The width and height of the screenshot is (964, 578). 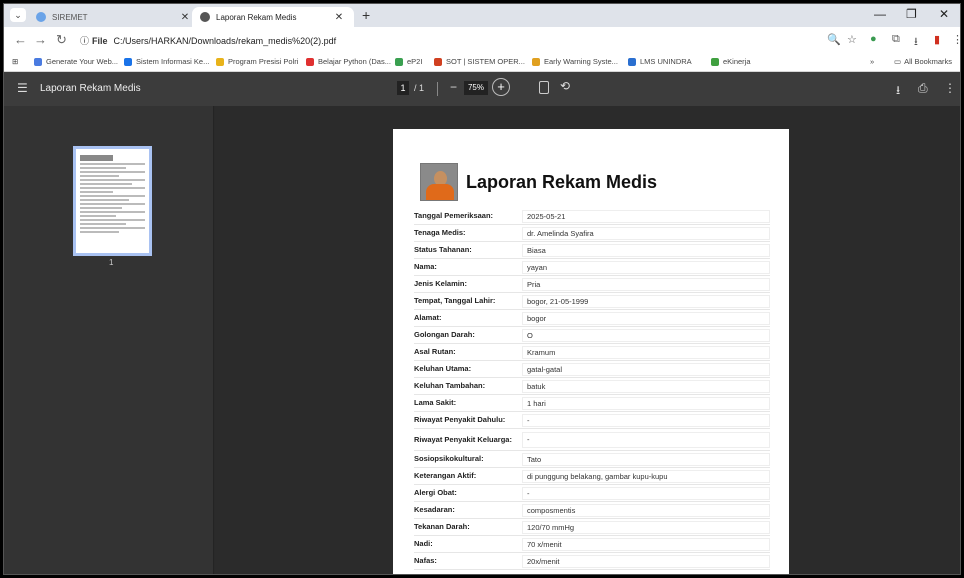 I want to click on field-label: Nama:, so click(x=425, y=266).